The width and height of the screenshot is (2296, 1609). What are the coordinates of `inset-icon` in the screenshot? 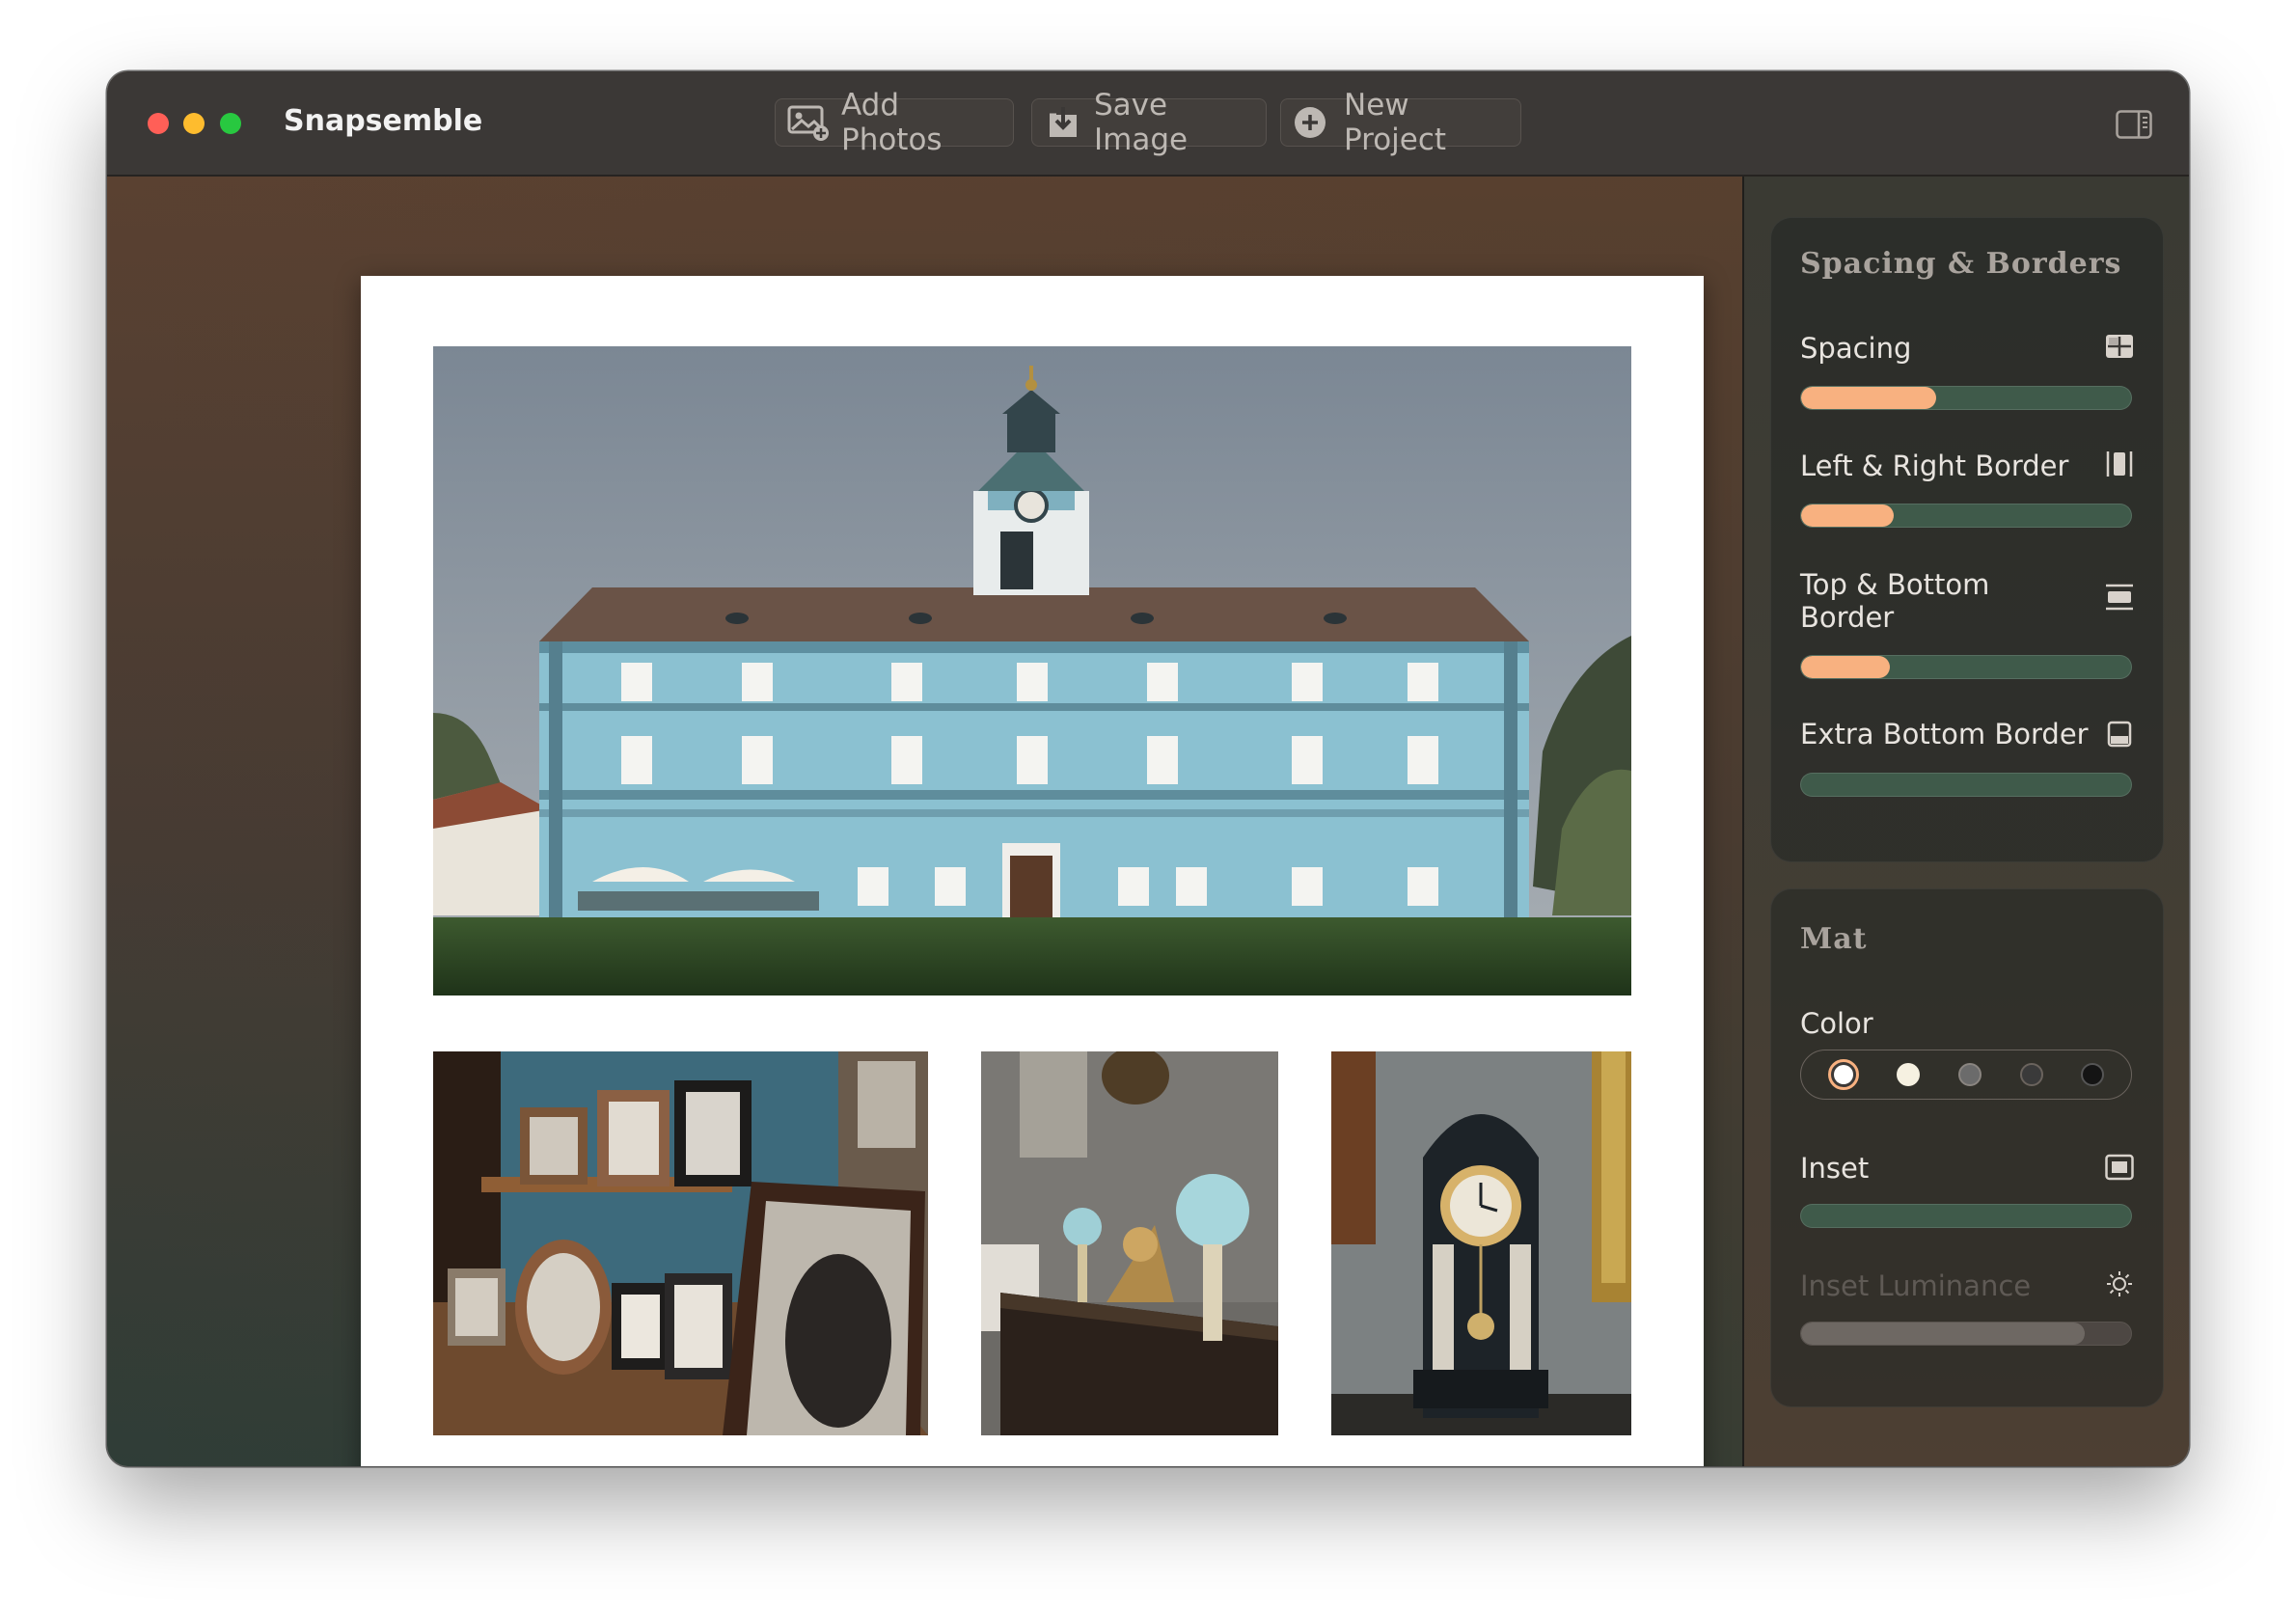 It's located at (2119, 1168).